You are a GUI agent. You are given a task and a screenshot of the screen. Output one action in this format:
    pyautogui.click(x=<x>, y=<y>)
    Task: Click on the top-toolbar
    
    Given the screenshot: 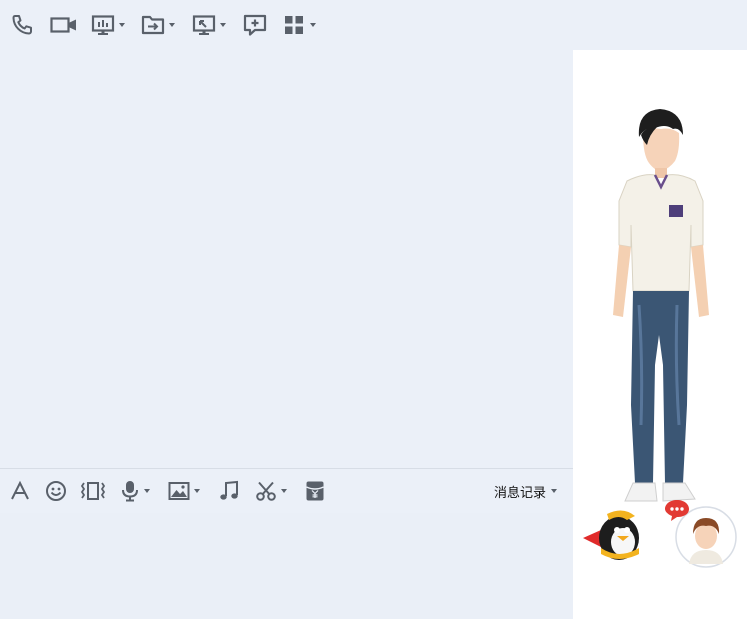 What is the action you would take?
    pyautogui.click(x=373, y=25)
    